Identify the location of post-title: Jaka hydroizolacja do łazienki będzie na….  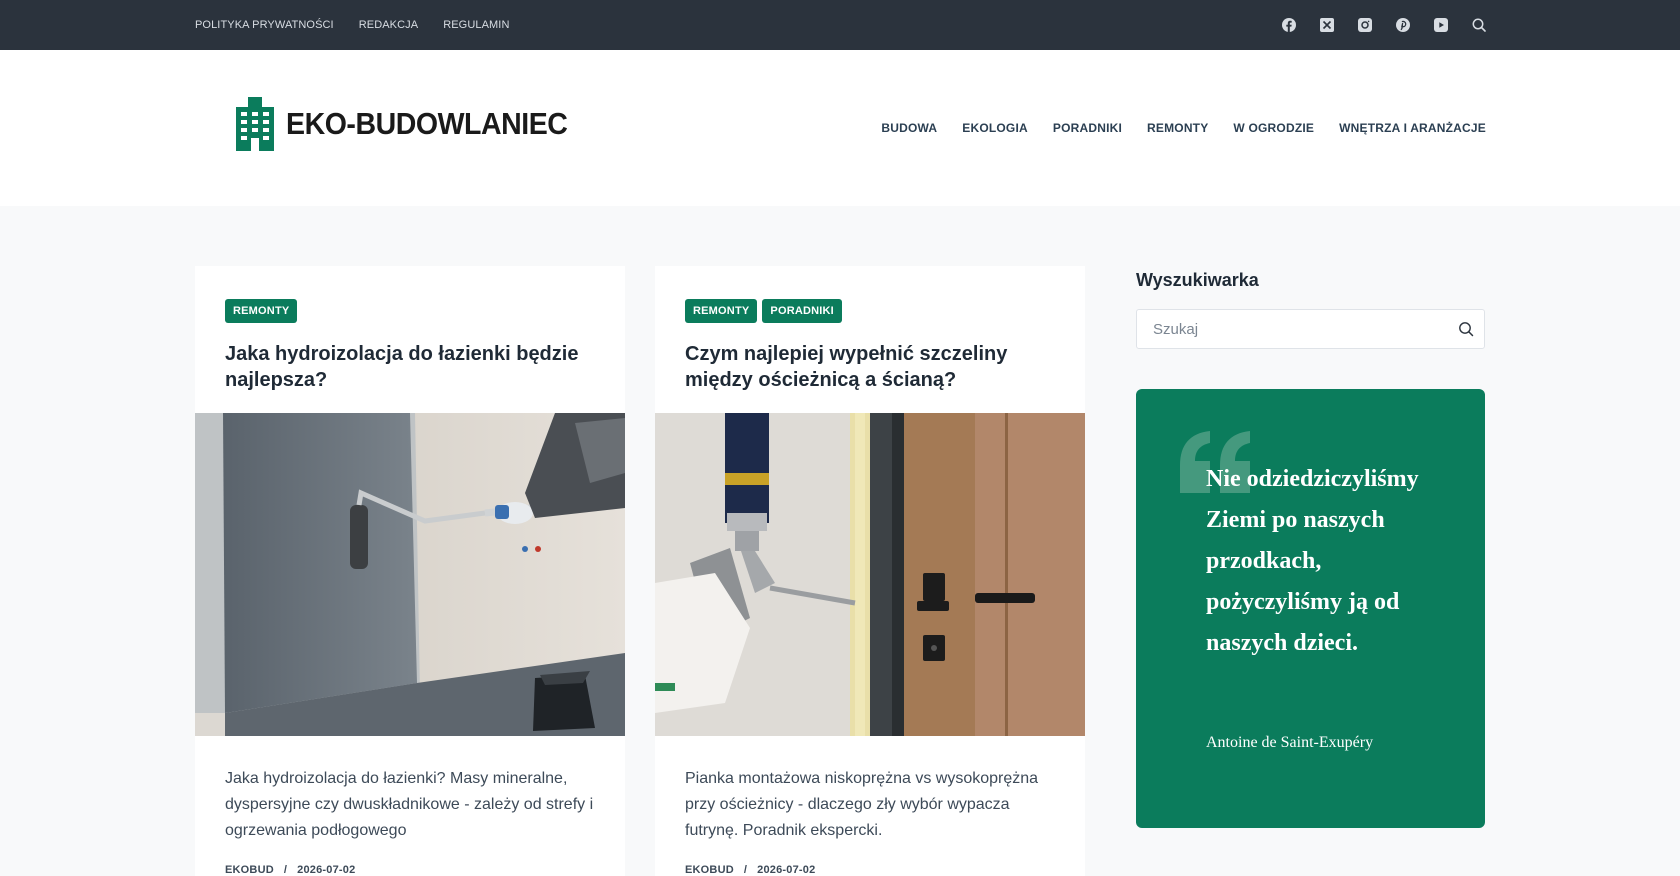
(415, 367).